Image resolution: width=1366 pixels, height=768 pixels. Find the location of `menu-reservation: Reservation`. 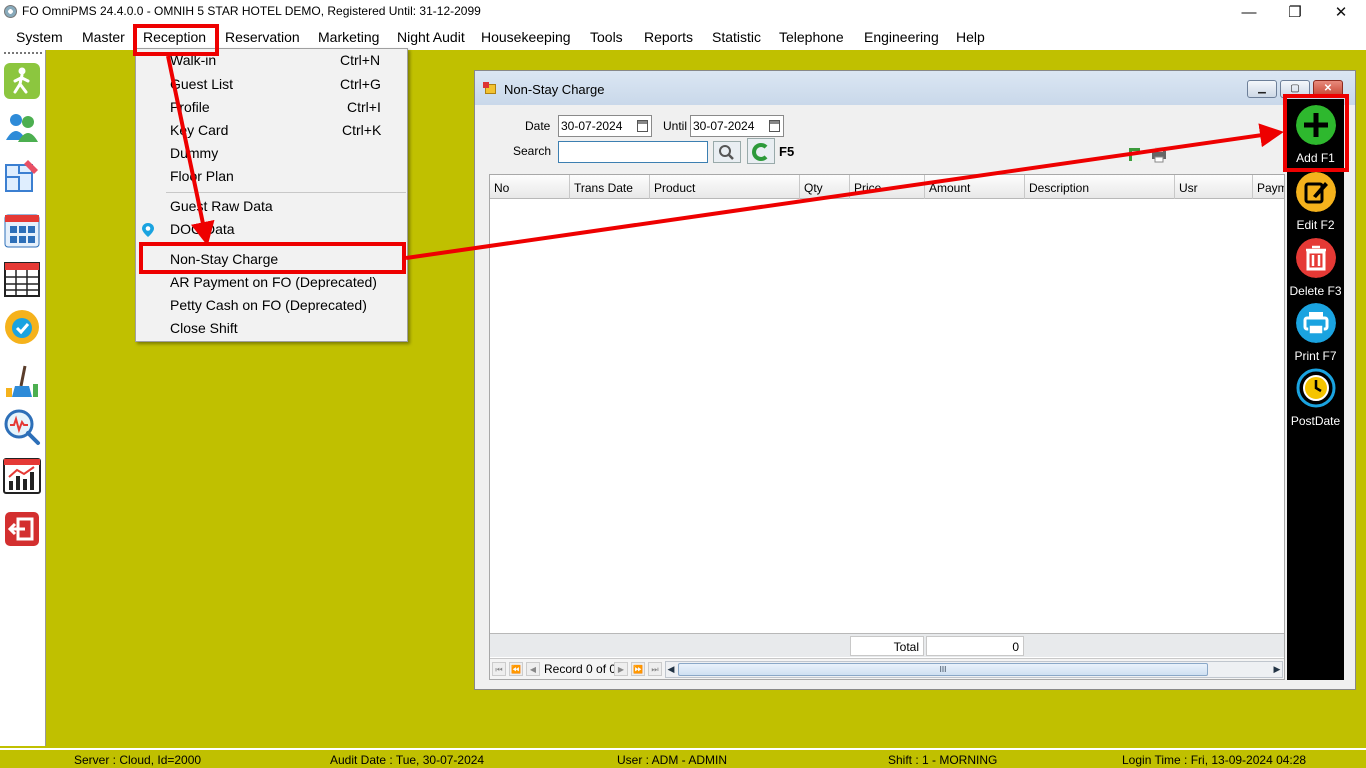

menu-reservation: Reservation is located at coordinates (262, 37).